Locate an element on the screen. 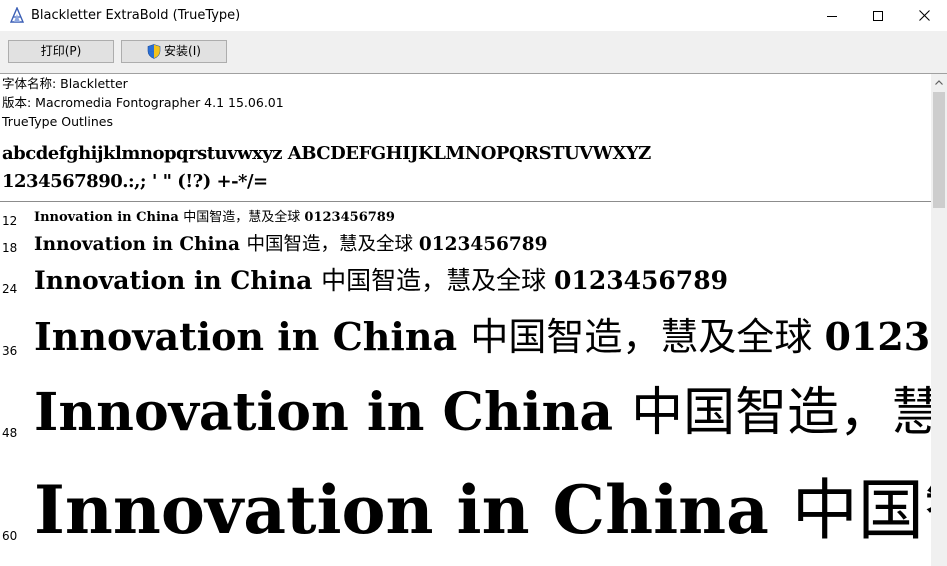 This screenshot has width=947, height=566. font-outline-line: TrueType Outlines is located at coordinates (57, 121).